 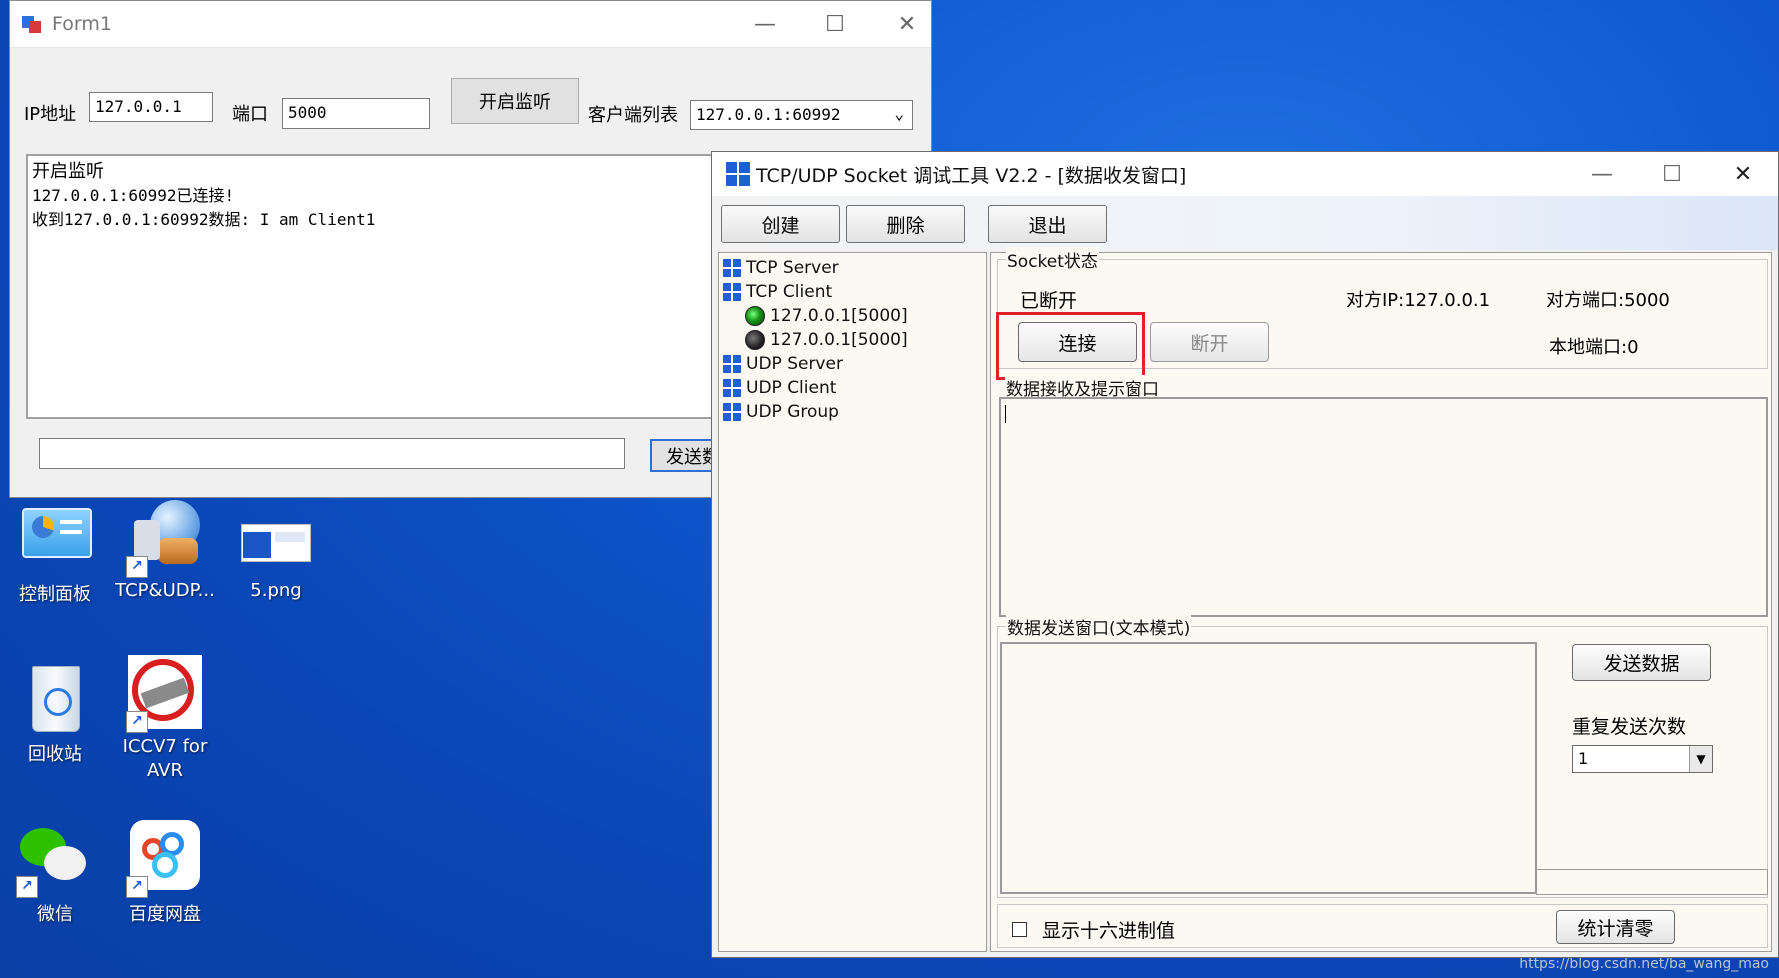 What do you see at coordinates (55, 754) in the screenshot?
I see `desktop-icon-label: 回收站` at bounding box center [55, 754].